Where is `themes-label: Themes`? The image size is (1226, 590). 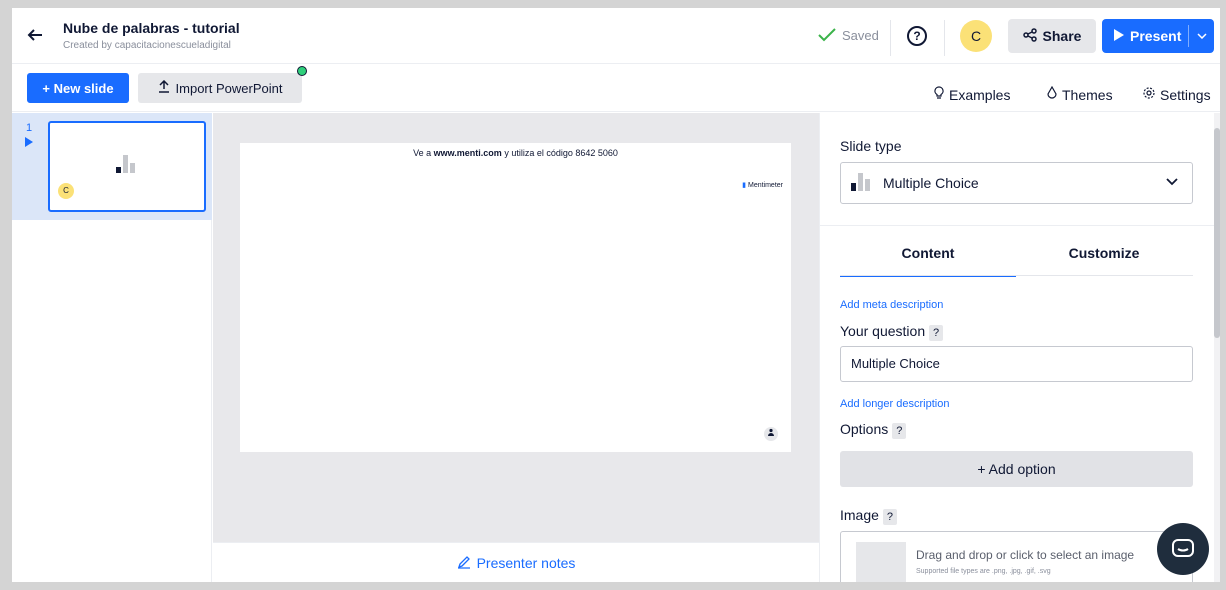
themes-label: Themes is located at coordinates (1087, 94).